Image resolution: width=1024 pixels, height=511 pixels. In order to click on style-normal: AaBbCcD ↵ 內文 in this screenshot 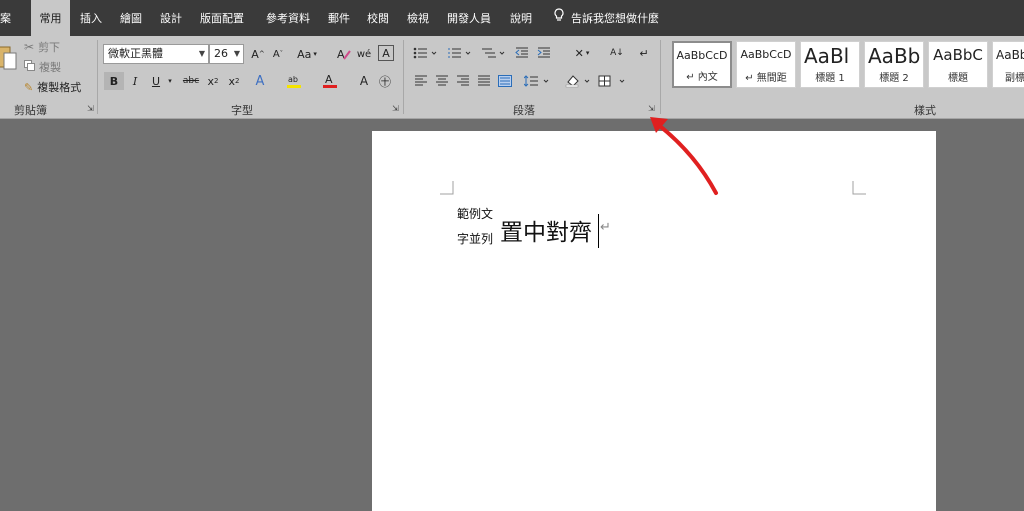, I will do `click(702, 64)`.